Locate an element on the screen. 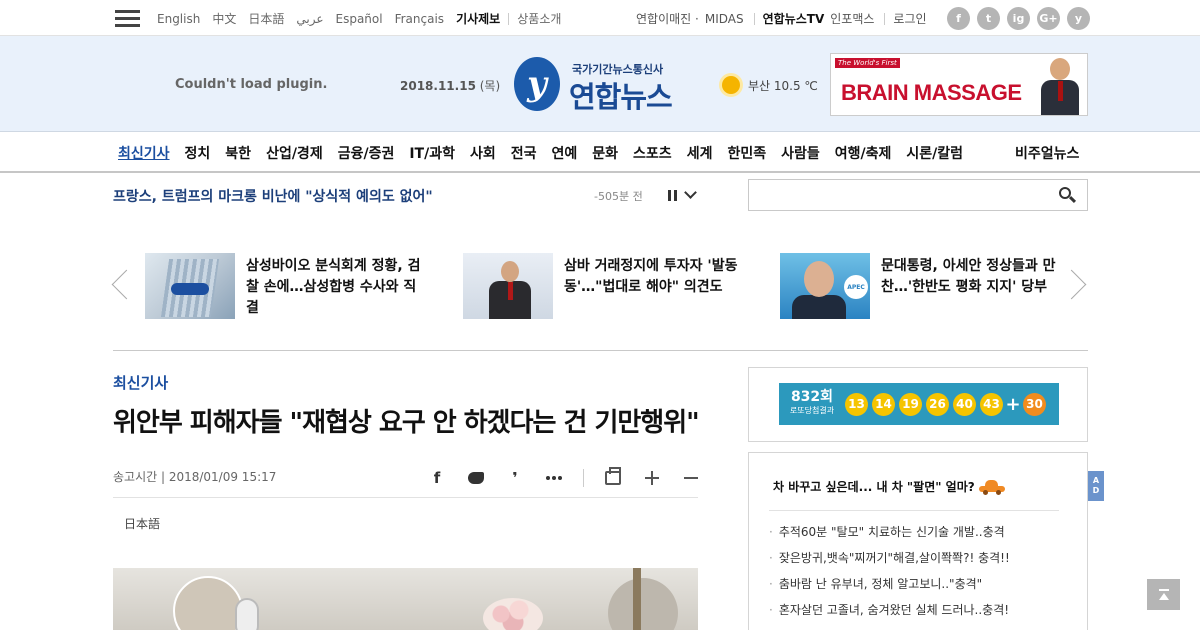  font-increase-icon is located at coordinates (652, 478).